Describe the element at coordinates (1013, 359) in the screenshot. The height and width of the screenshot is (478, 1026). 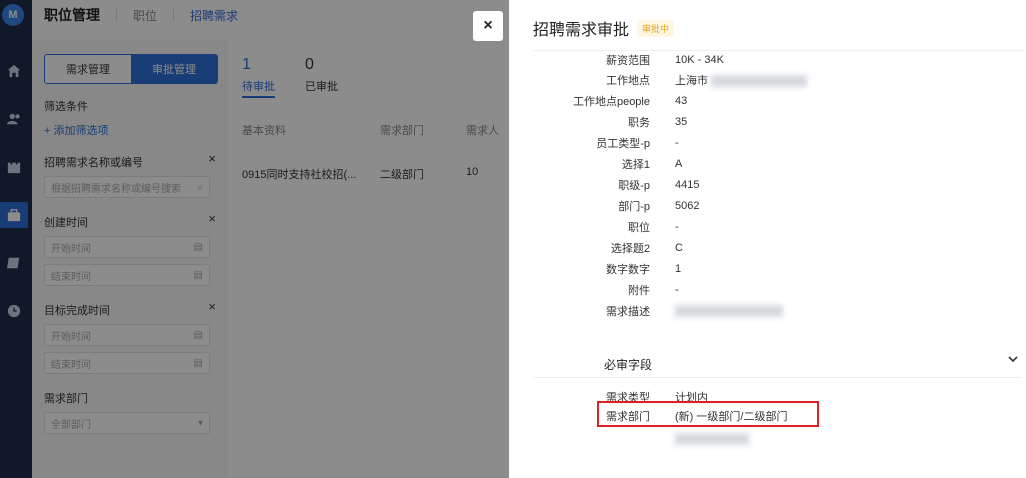
I see `chevron-down-icon` at that location.